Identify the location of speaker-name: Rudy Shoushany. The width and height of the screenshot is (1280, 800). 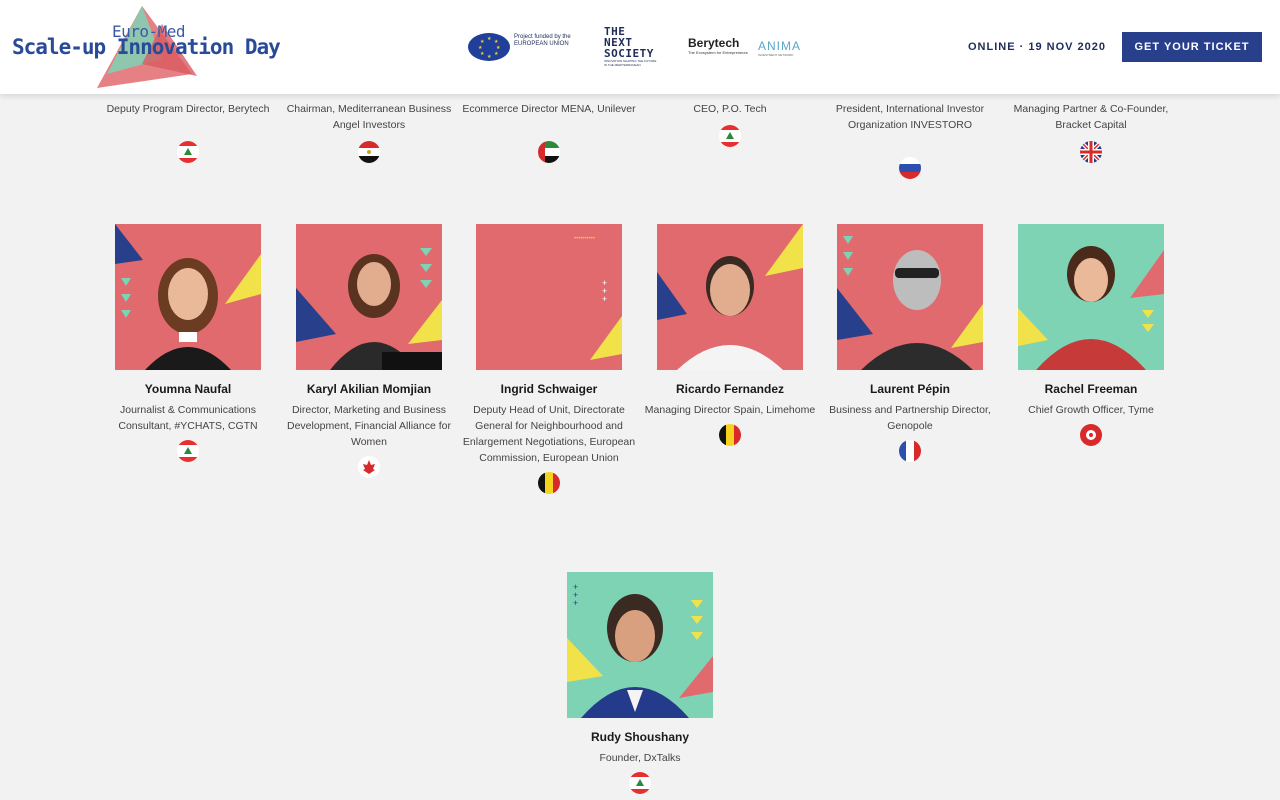
(639, 737).